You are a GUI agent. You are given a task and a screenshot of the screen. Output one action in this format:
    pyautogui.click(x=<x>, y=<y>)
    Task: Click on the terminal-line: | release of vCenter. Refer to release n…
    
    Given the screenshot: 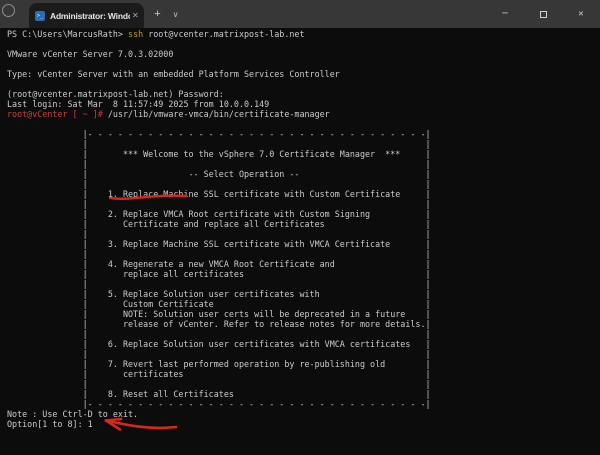 What is the action you would take?
    pyautogui.click(x=219, y=324)
    